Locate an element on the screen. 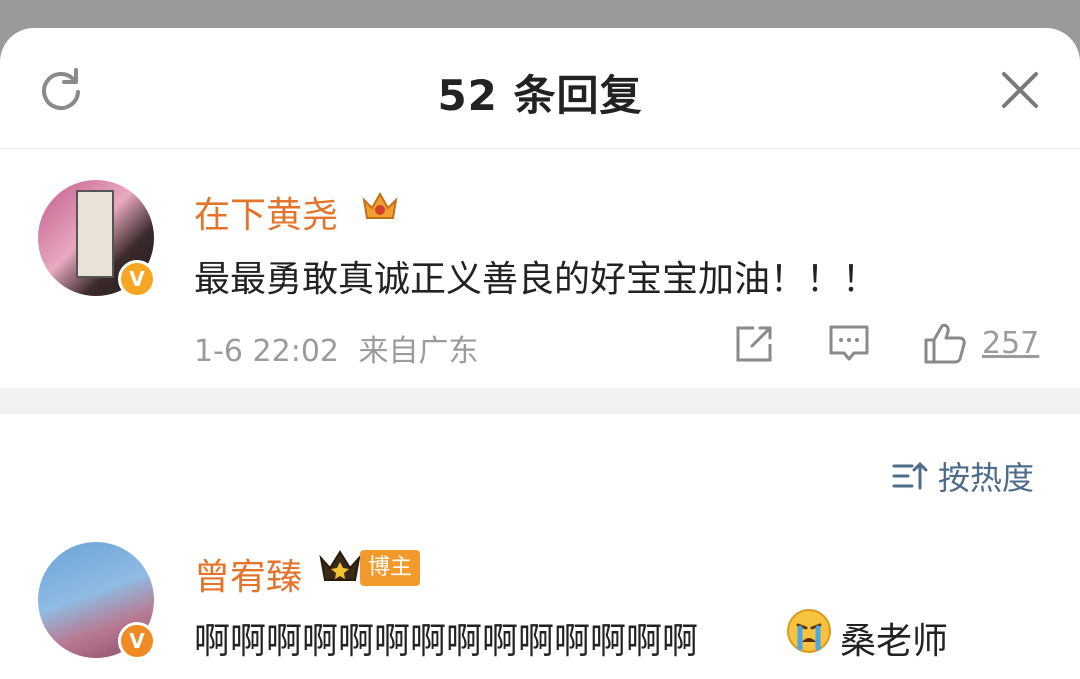 This screenshot has height=679, width=1080. reply-text-after: 桑老师 is located at coordinates (894, 641).